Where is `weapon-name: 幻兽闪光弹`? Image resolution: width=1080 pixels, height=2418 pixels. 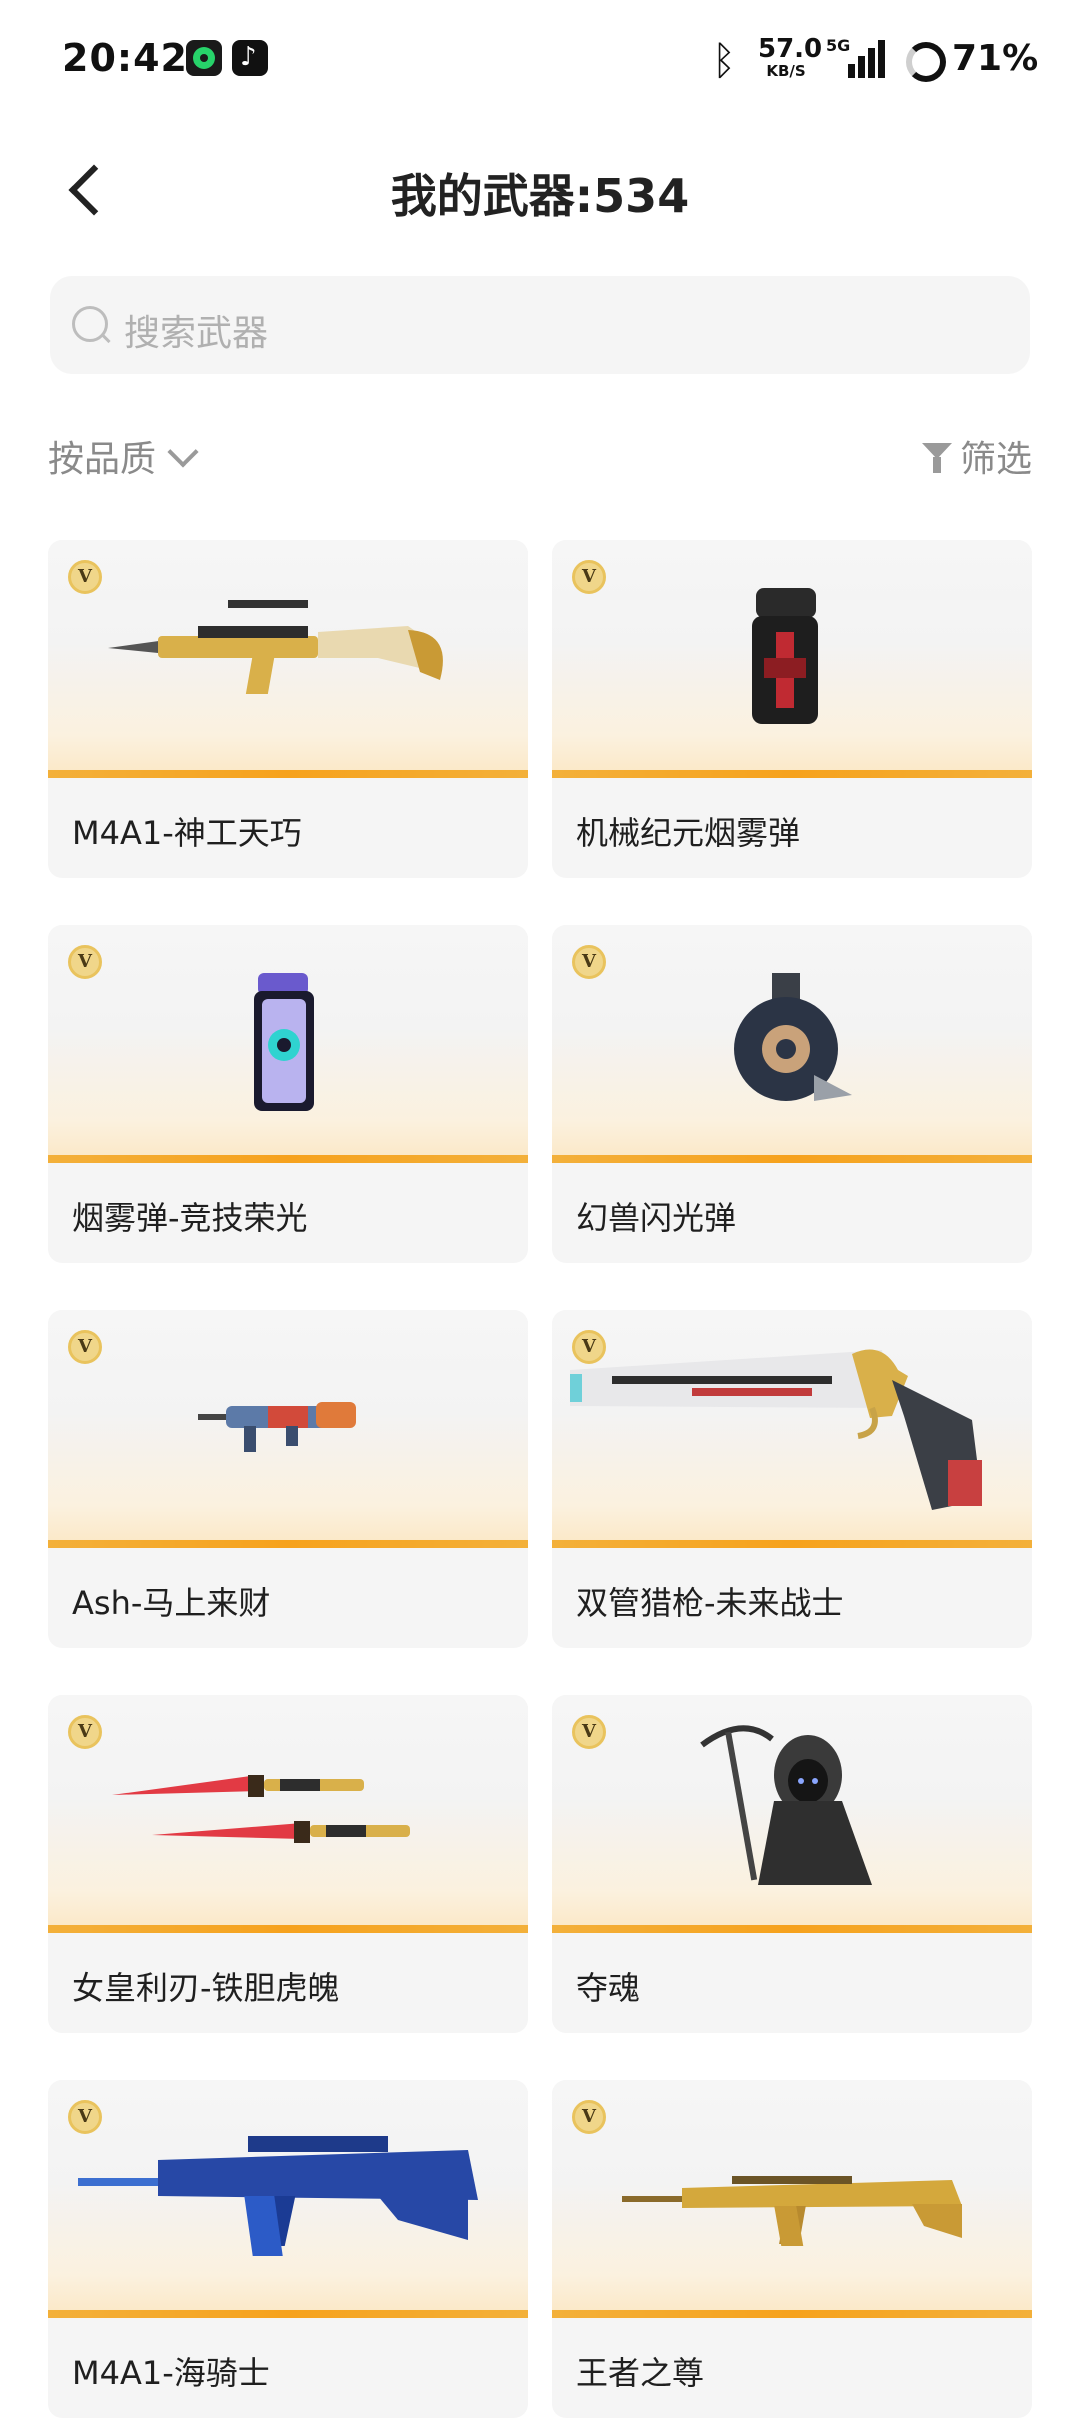
weapon-name: 幻兽闪光弹 is located at coordinates (656, 1218).